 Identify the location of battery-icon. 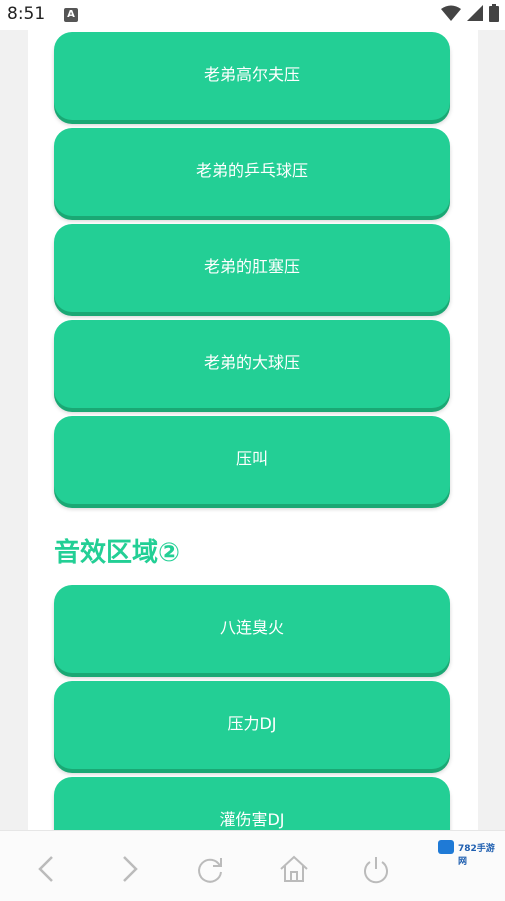
(494, 15).